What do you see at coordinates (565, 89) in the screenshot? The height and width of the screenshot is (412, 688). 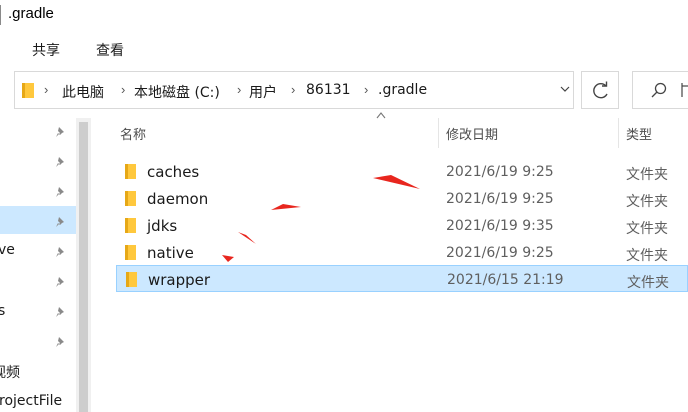 I see `chevron-down-icon` at bounding box center [565, 89].